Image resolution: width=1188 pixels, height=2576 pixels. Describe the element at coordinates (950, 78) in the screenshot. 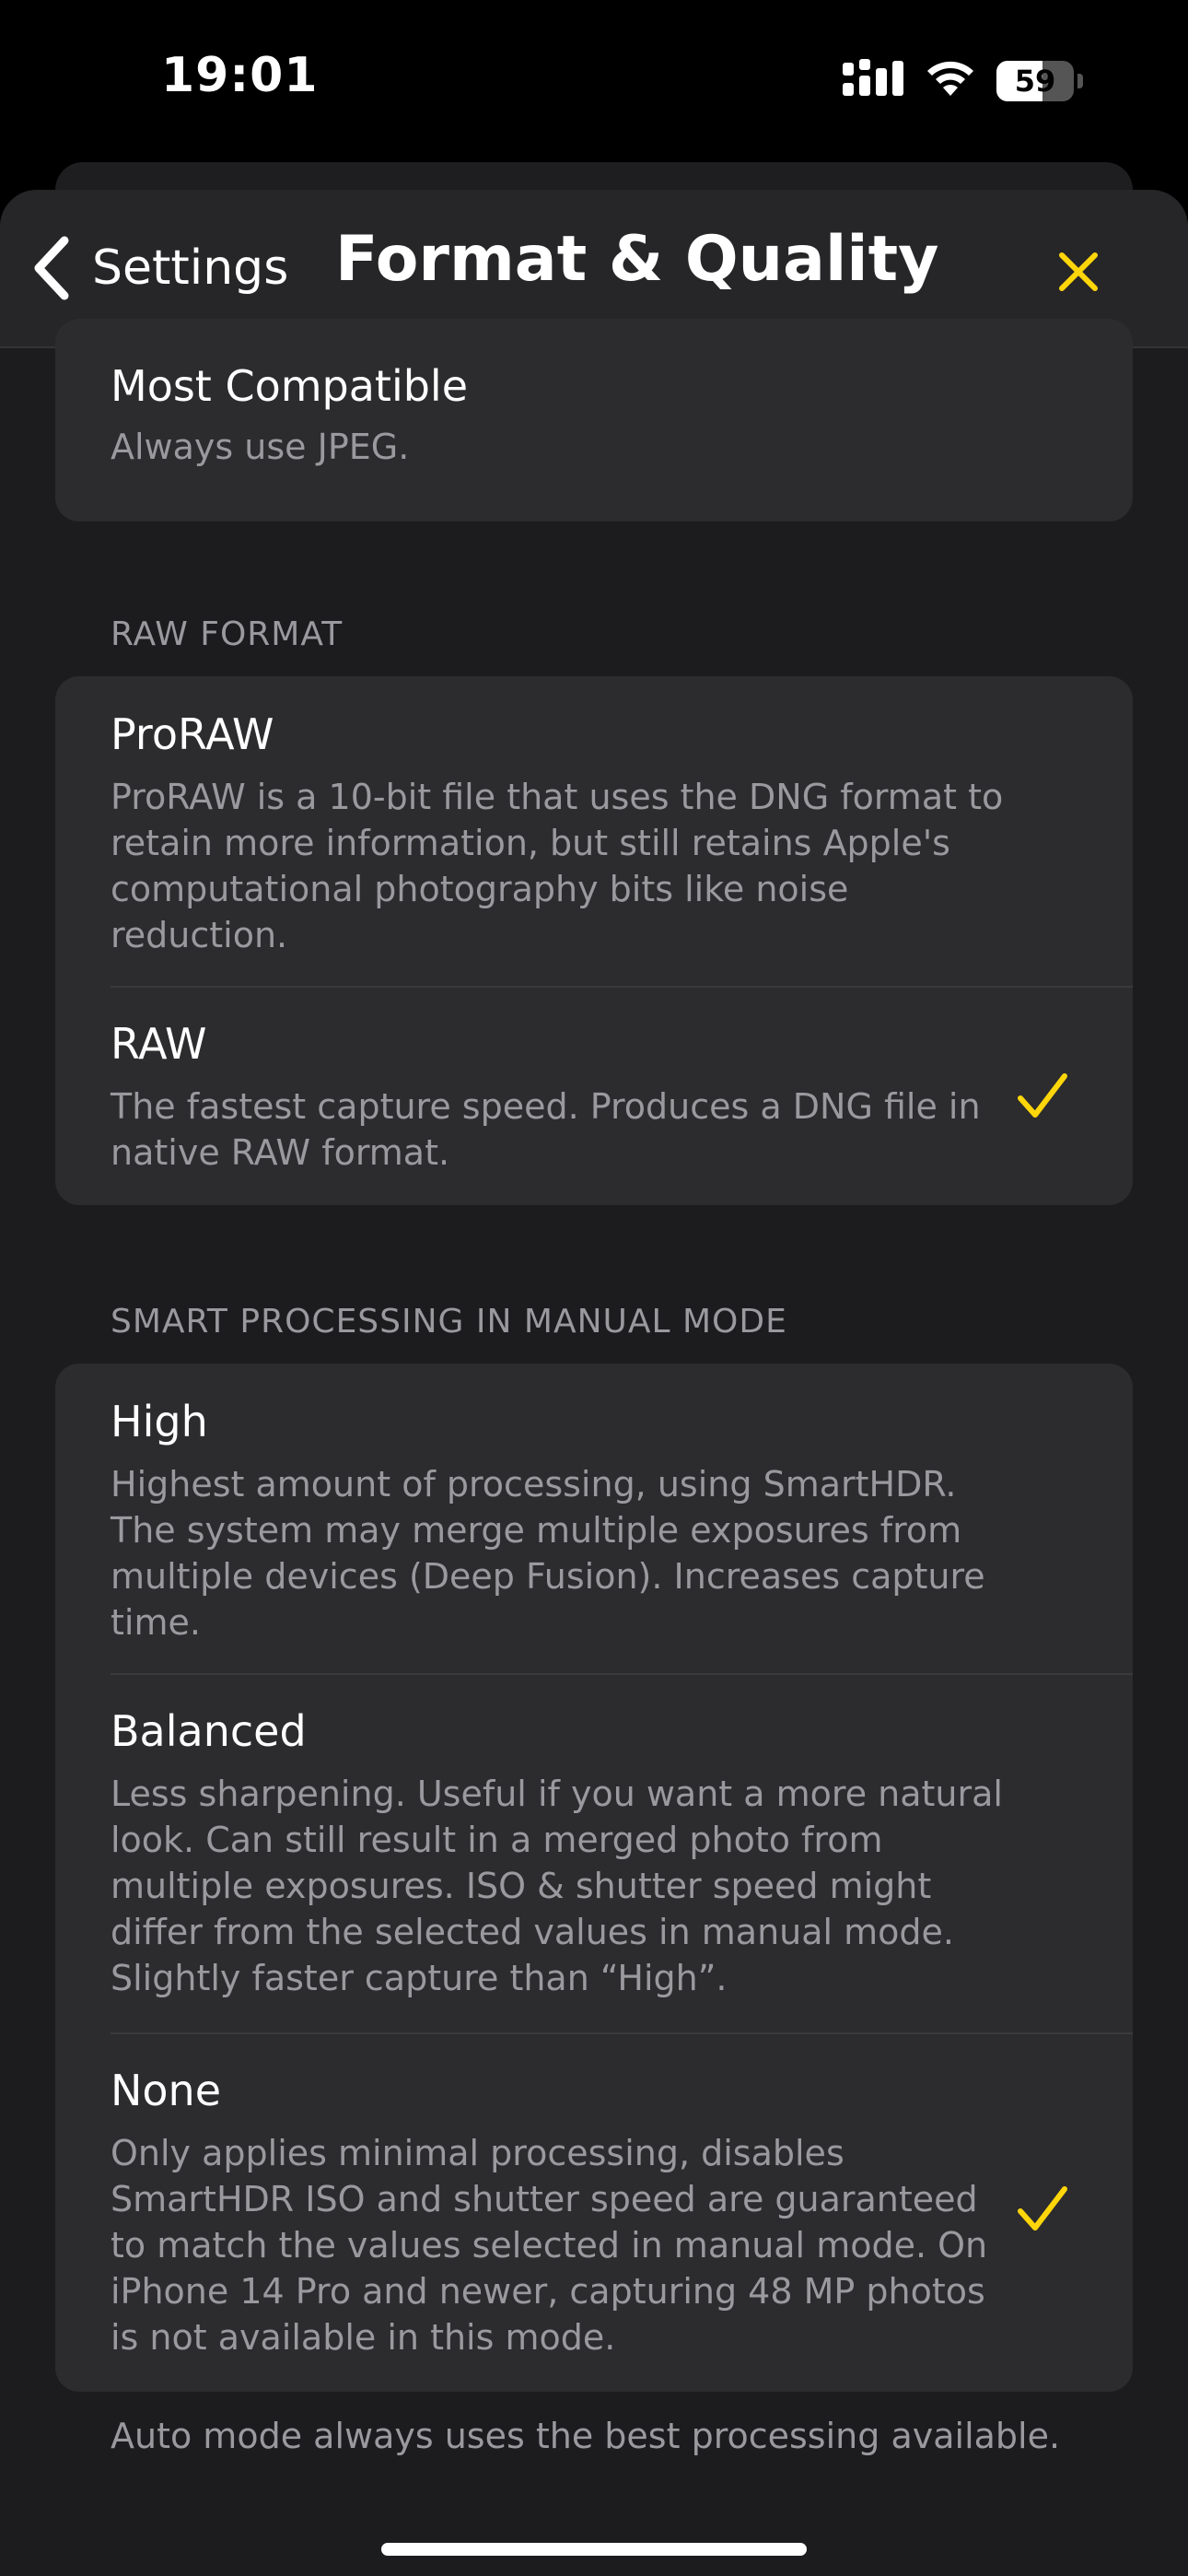

I see `wifi-icon` at that location.